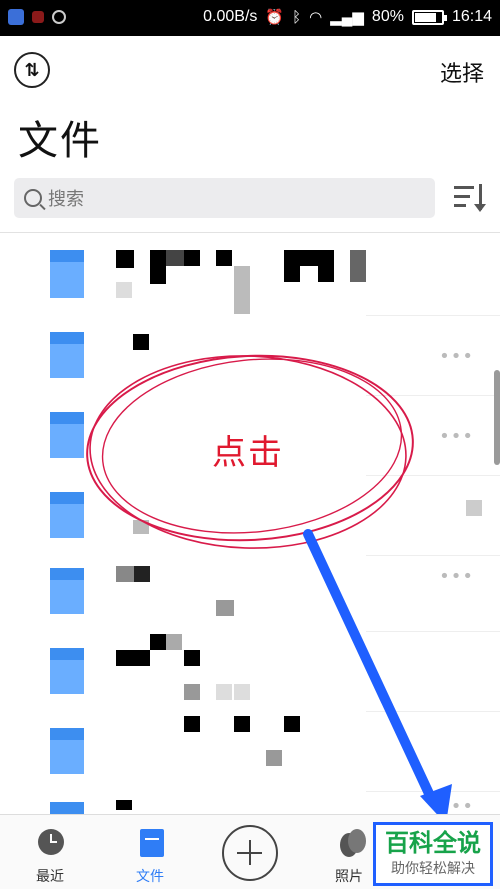 The width and height of the screenshot is (500, 889). Describe the element at coordinates (66, 199) in the screenshot. I see `search-placeholder: 搜索` at that location.